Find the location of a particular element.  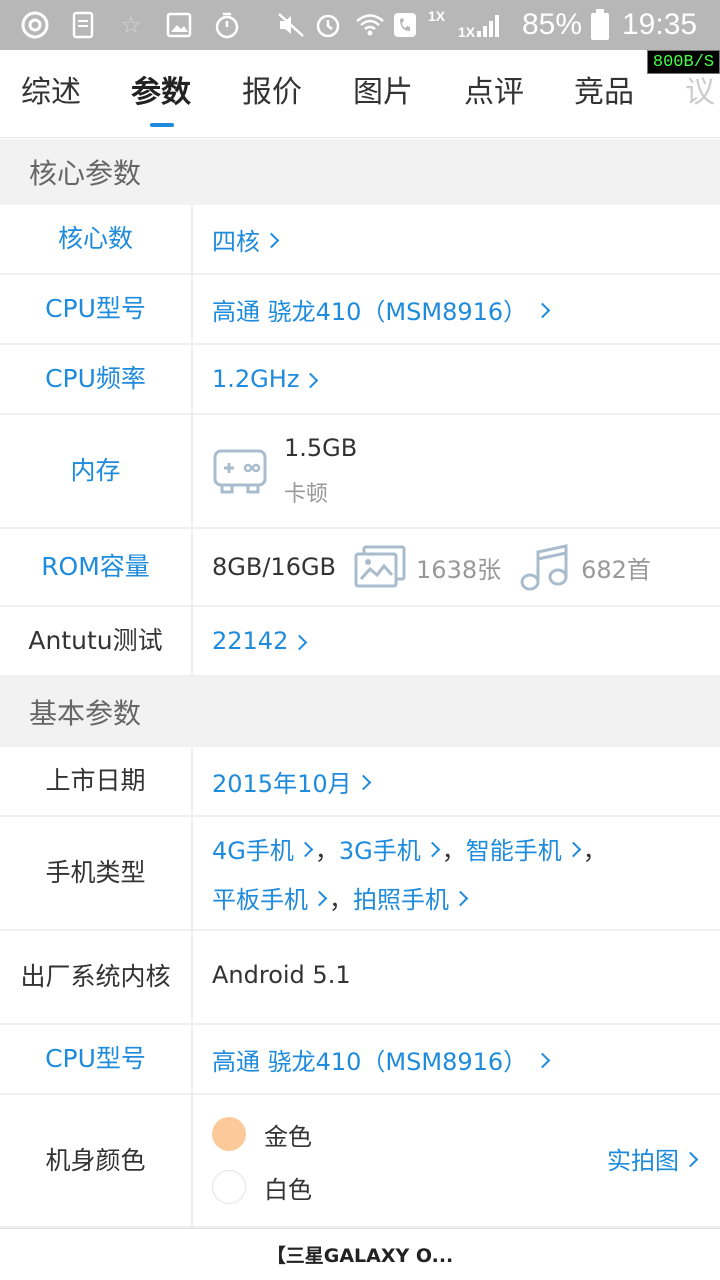

cores-value: 四核 is located at coordinates (236, 241).